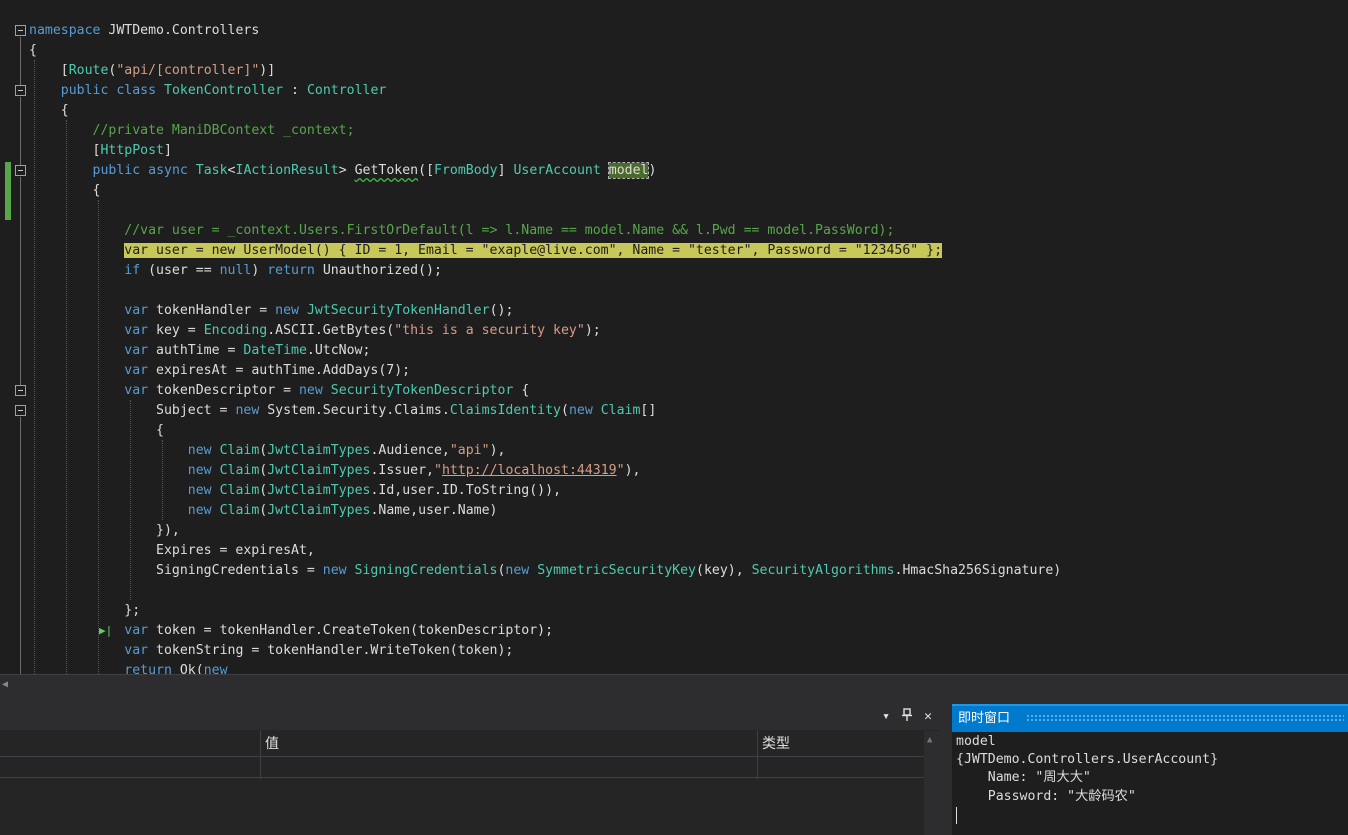 The image size is (1348, 835). I want to click on code-line: Expires = expiresAt,, so click(172, 551).